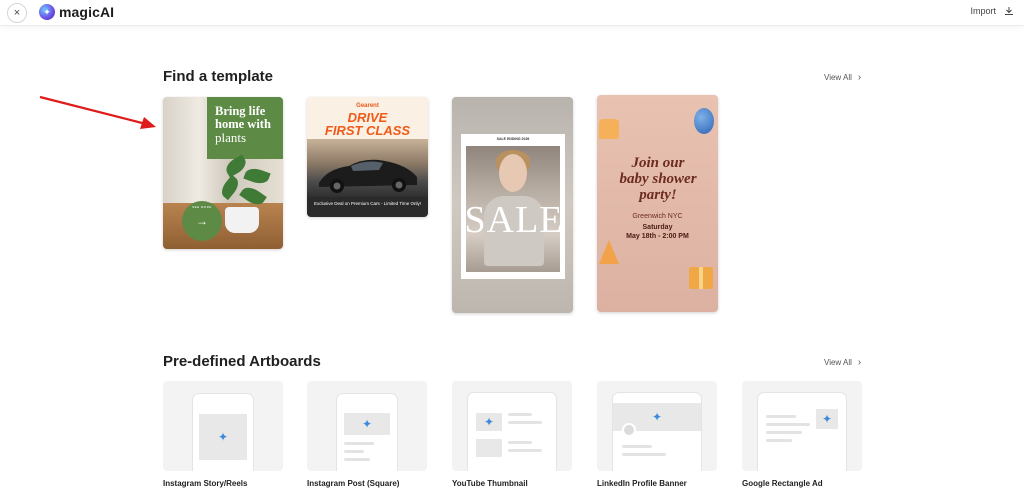 Image resolution: width=1024 pixels, height=492 pixels. Describe the element at coordinates (205, 483) in the screenshot. I see `artboard-label: Instagram Story/Reels` at that location.